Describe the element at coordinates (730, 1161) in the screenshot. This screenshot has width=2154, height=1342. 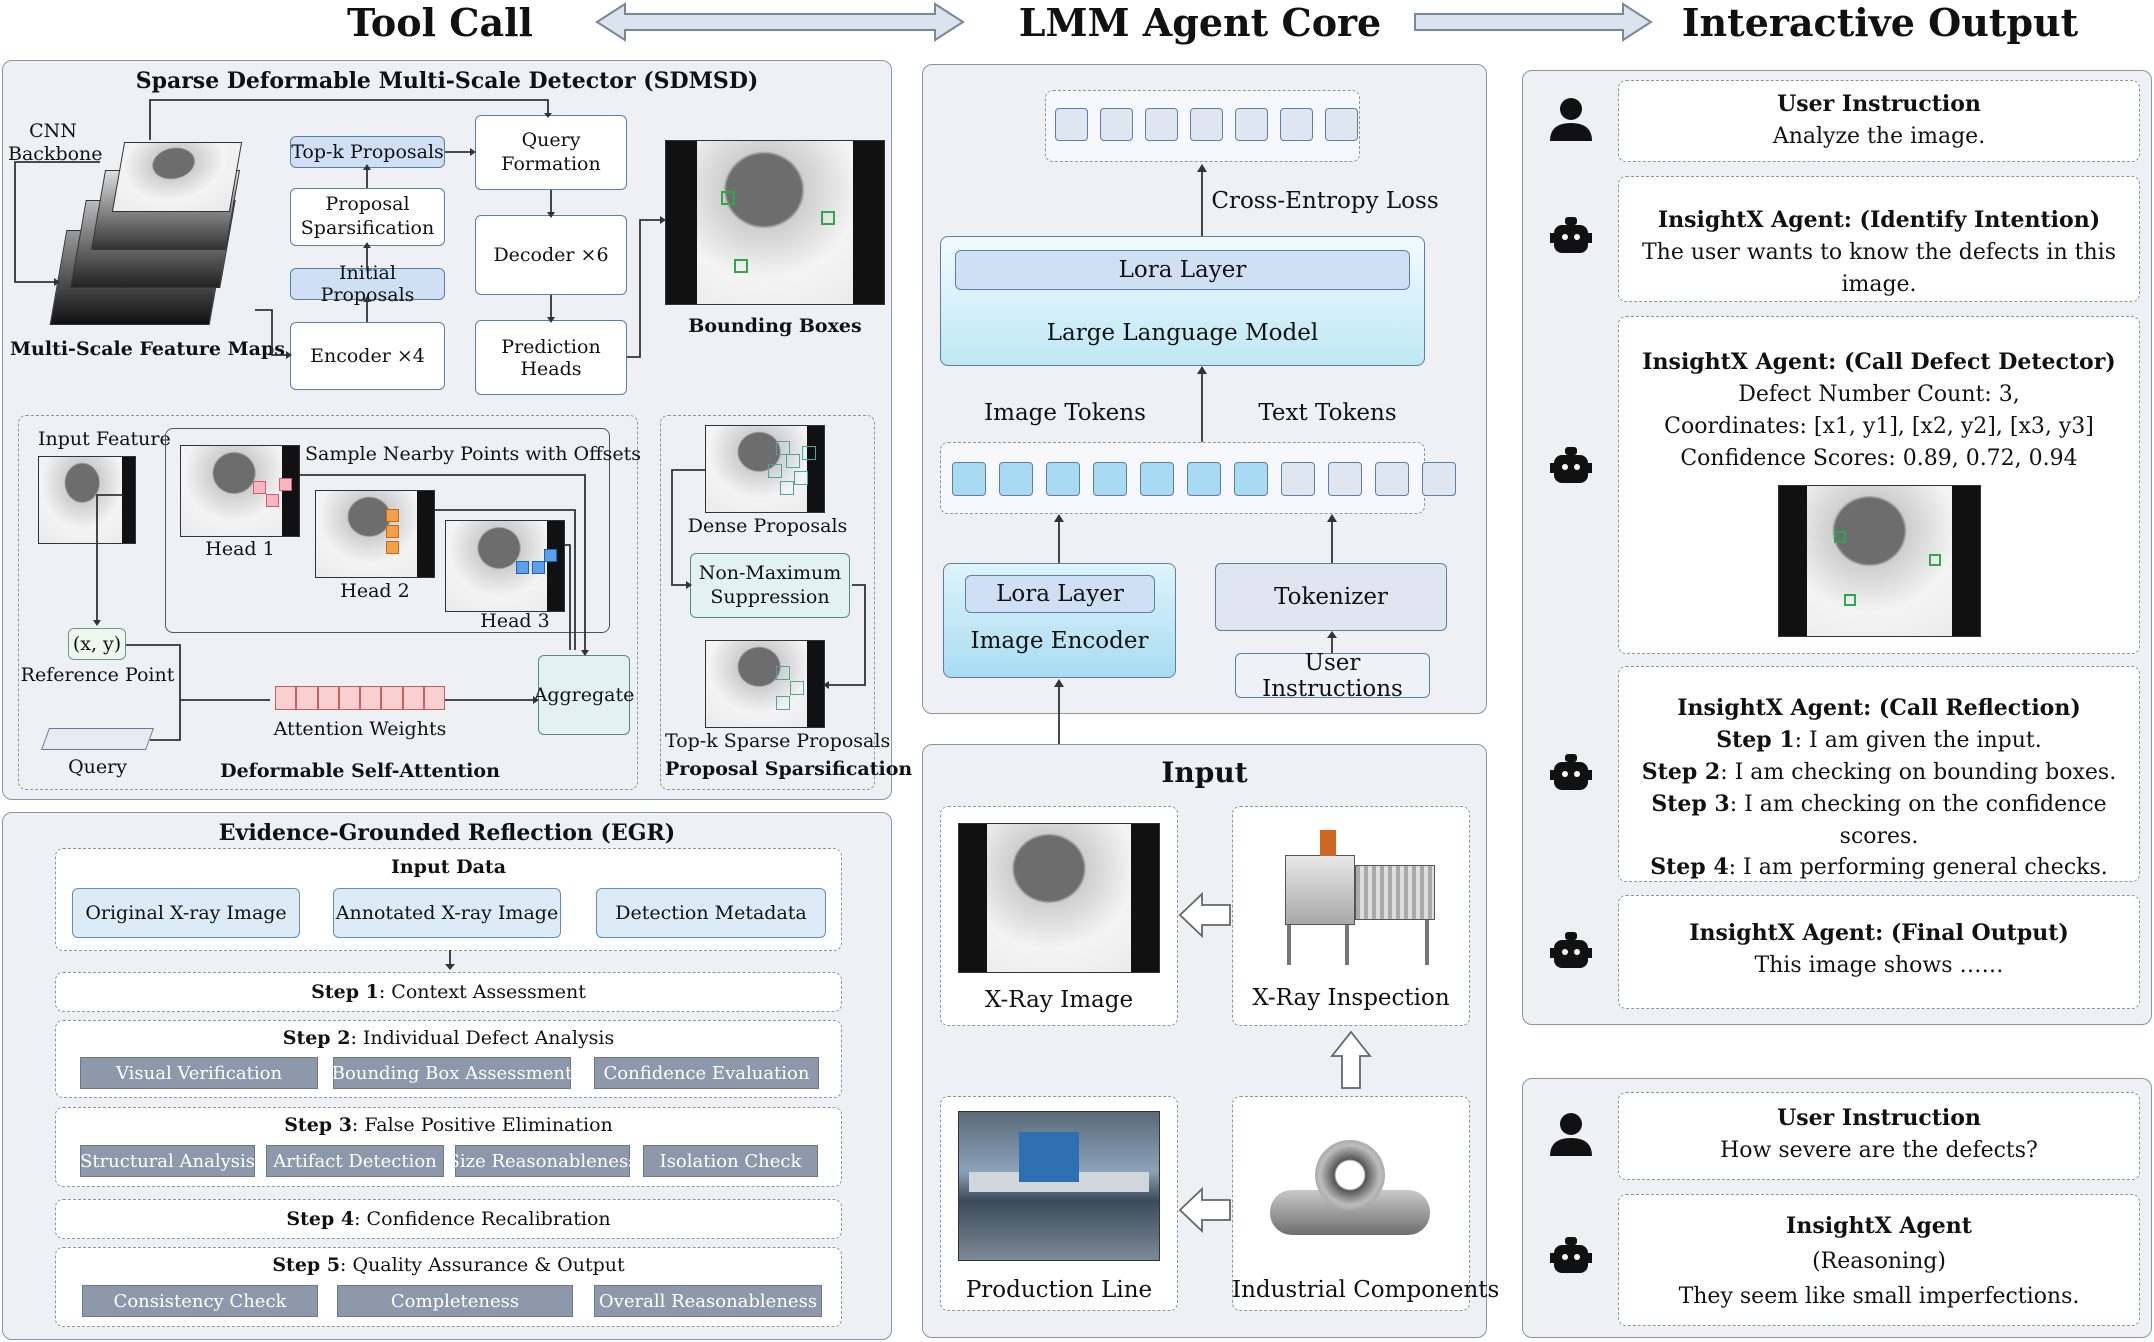
I see `isolation-check-chip: Isolation Check` at that location.